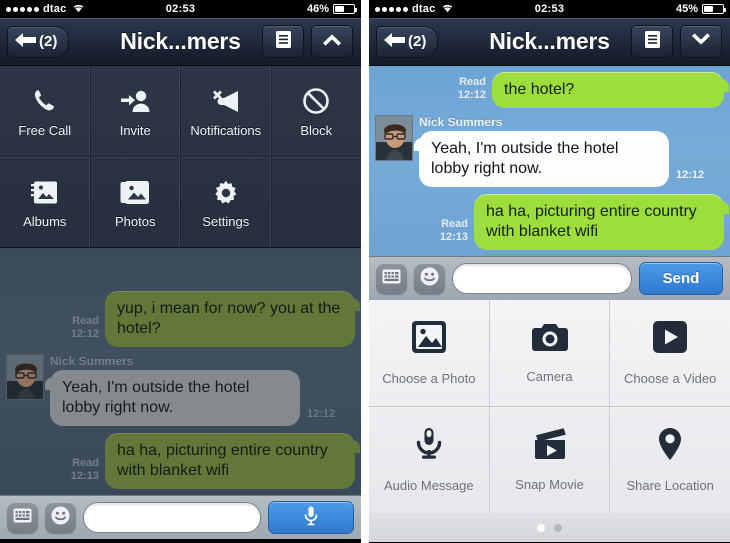  I want to click on quick-action-notifications: Notifications, so click(226, 111).